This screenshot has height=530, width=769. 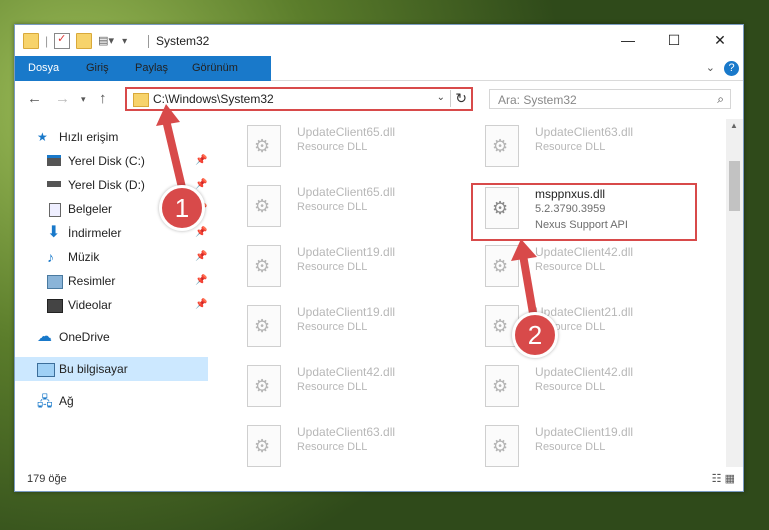 What do you see at coordinates (46, 370) in the screenshot?
I see `computer-icon` at bounding box center [46, 370].